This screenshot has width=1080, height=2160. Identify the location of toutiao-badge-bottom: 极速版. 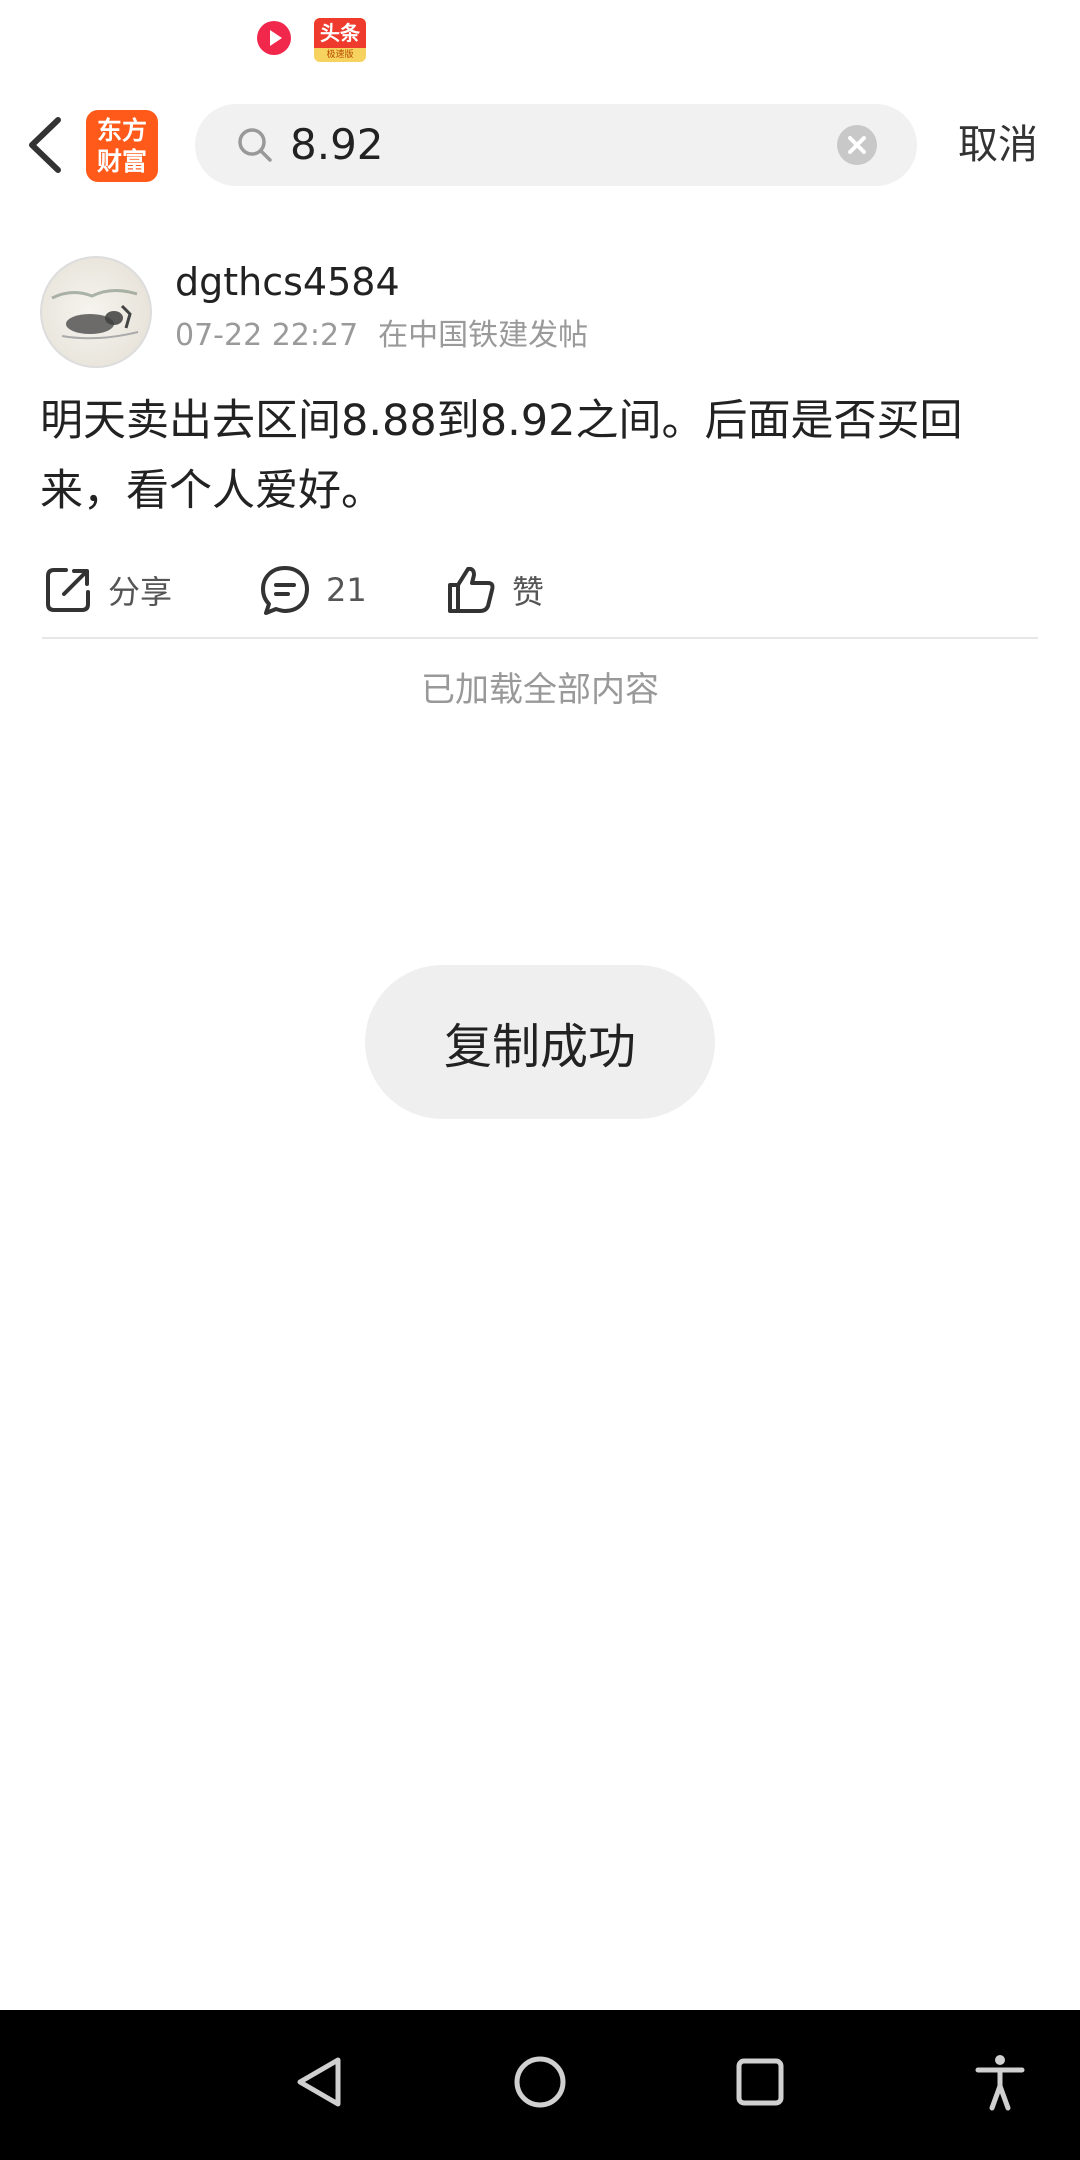
(340, 55).